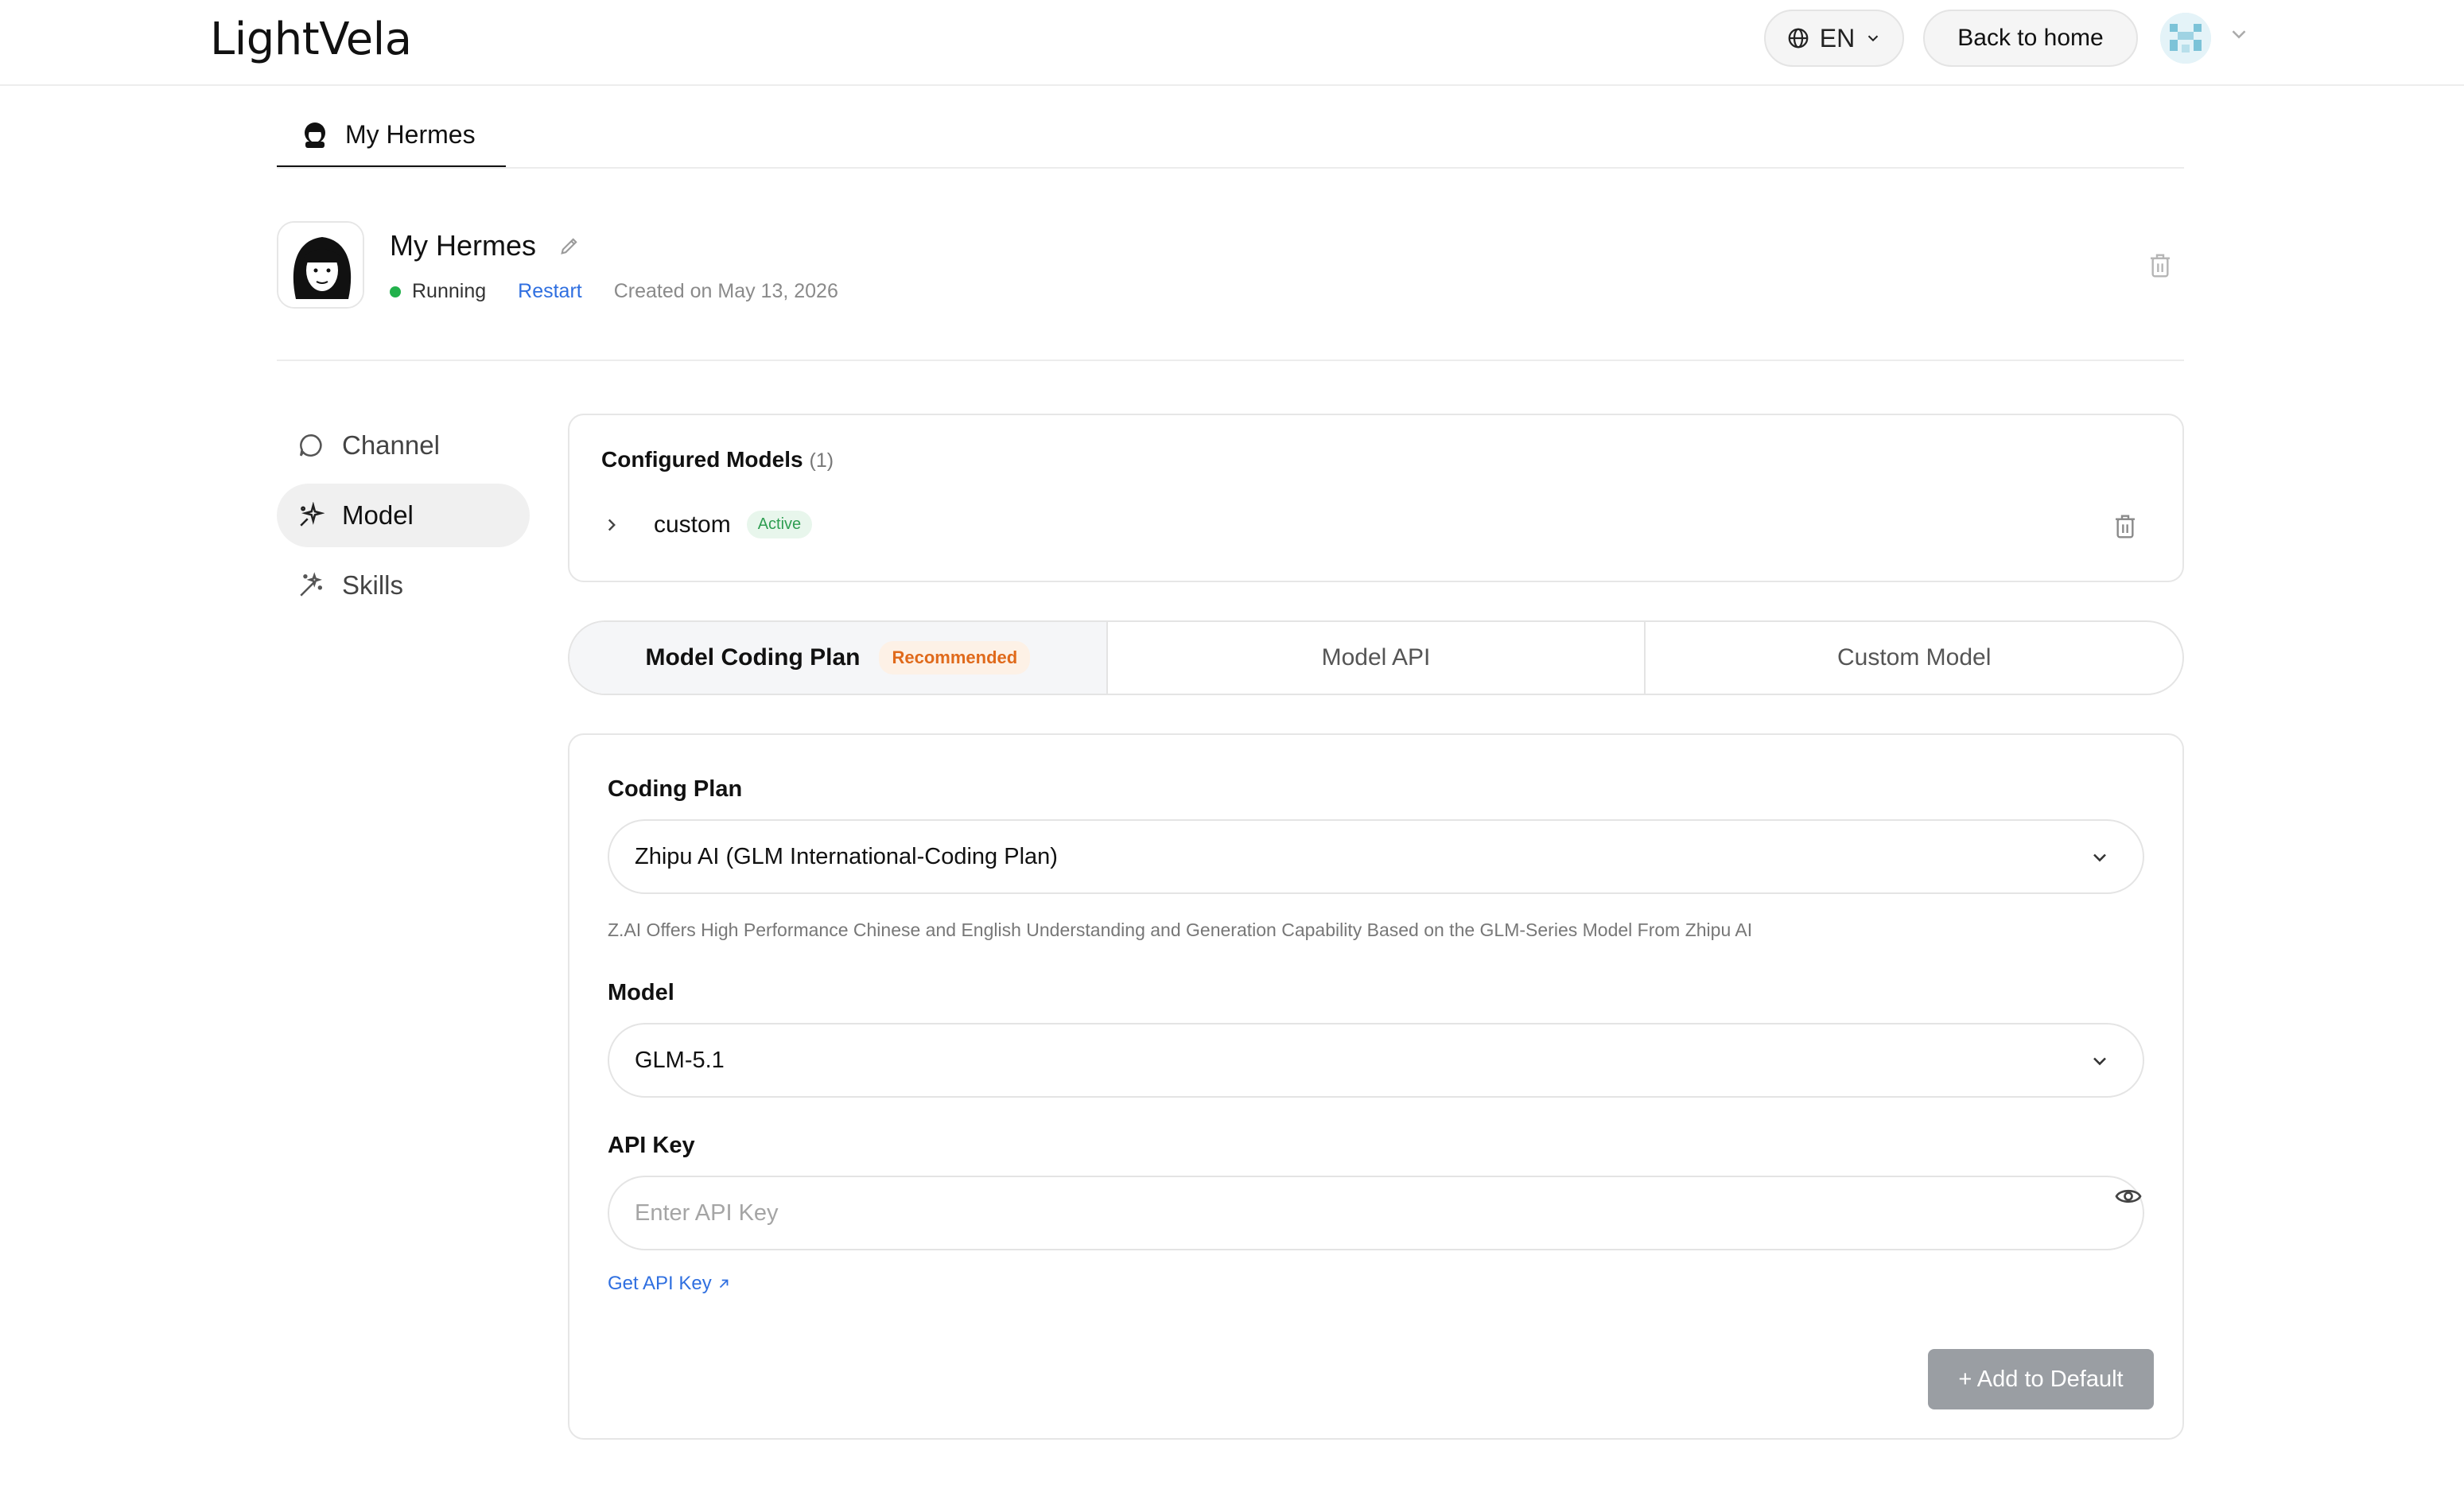 This screenshot has width=2464, height=1489. I want to click on language-selector: EN, so click(1834, 38).